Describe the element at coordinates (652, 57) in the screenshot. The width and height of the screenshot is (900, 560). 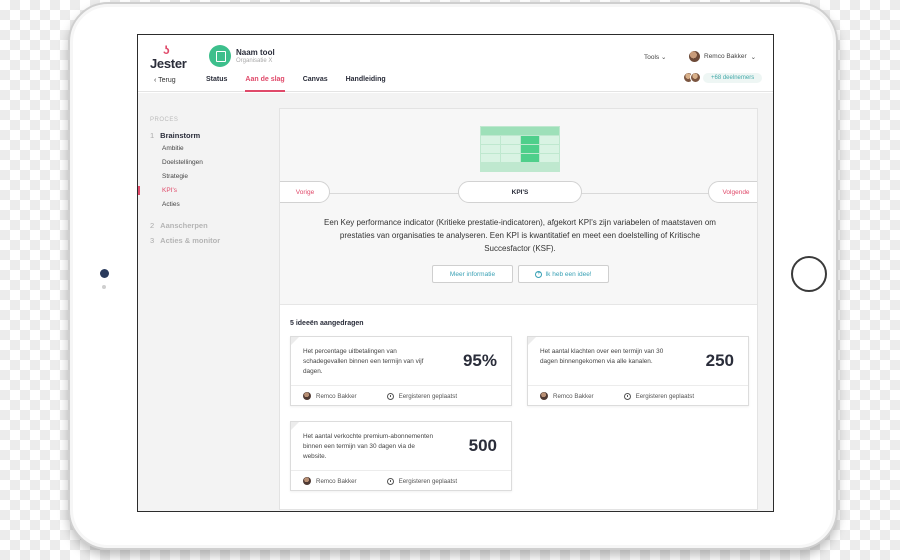
I see `tools-menu-label: Tools` at that location.